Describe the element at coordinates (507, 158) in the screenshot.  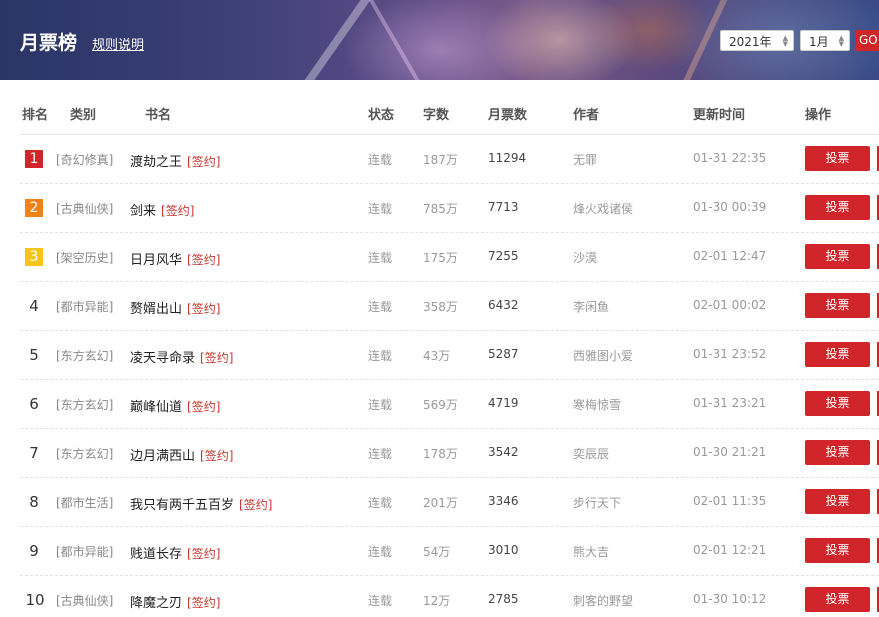
I see `vote-count: 11294` at that location.